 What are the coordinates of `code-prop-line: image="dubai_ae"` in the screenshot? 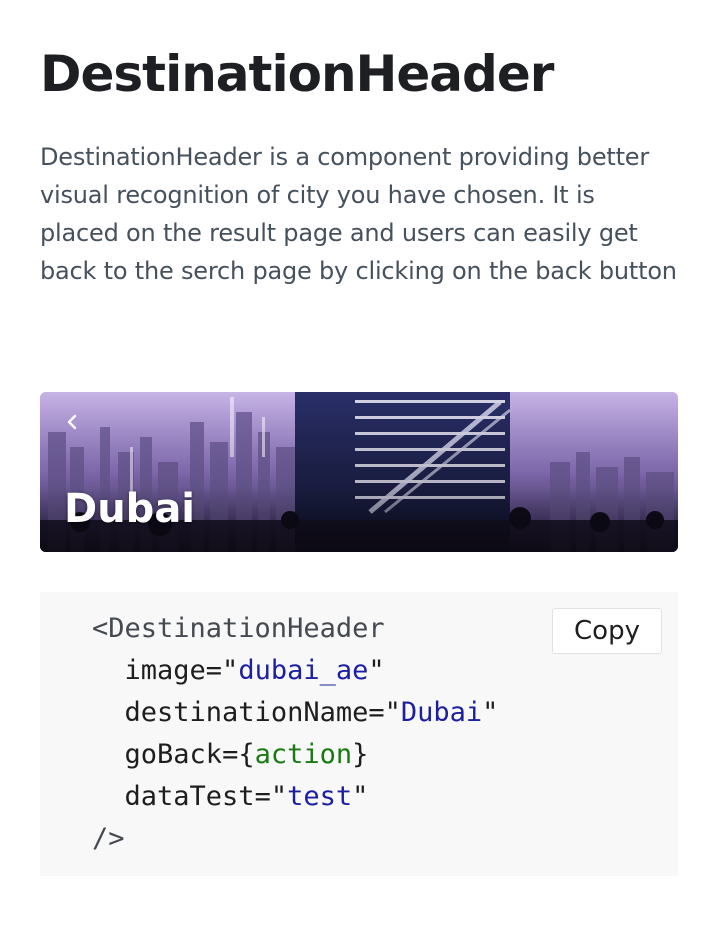 It's located at (238, 670).